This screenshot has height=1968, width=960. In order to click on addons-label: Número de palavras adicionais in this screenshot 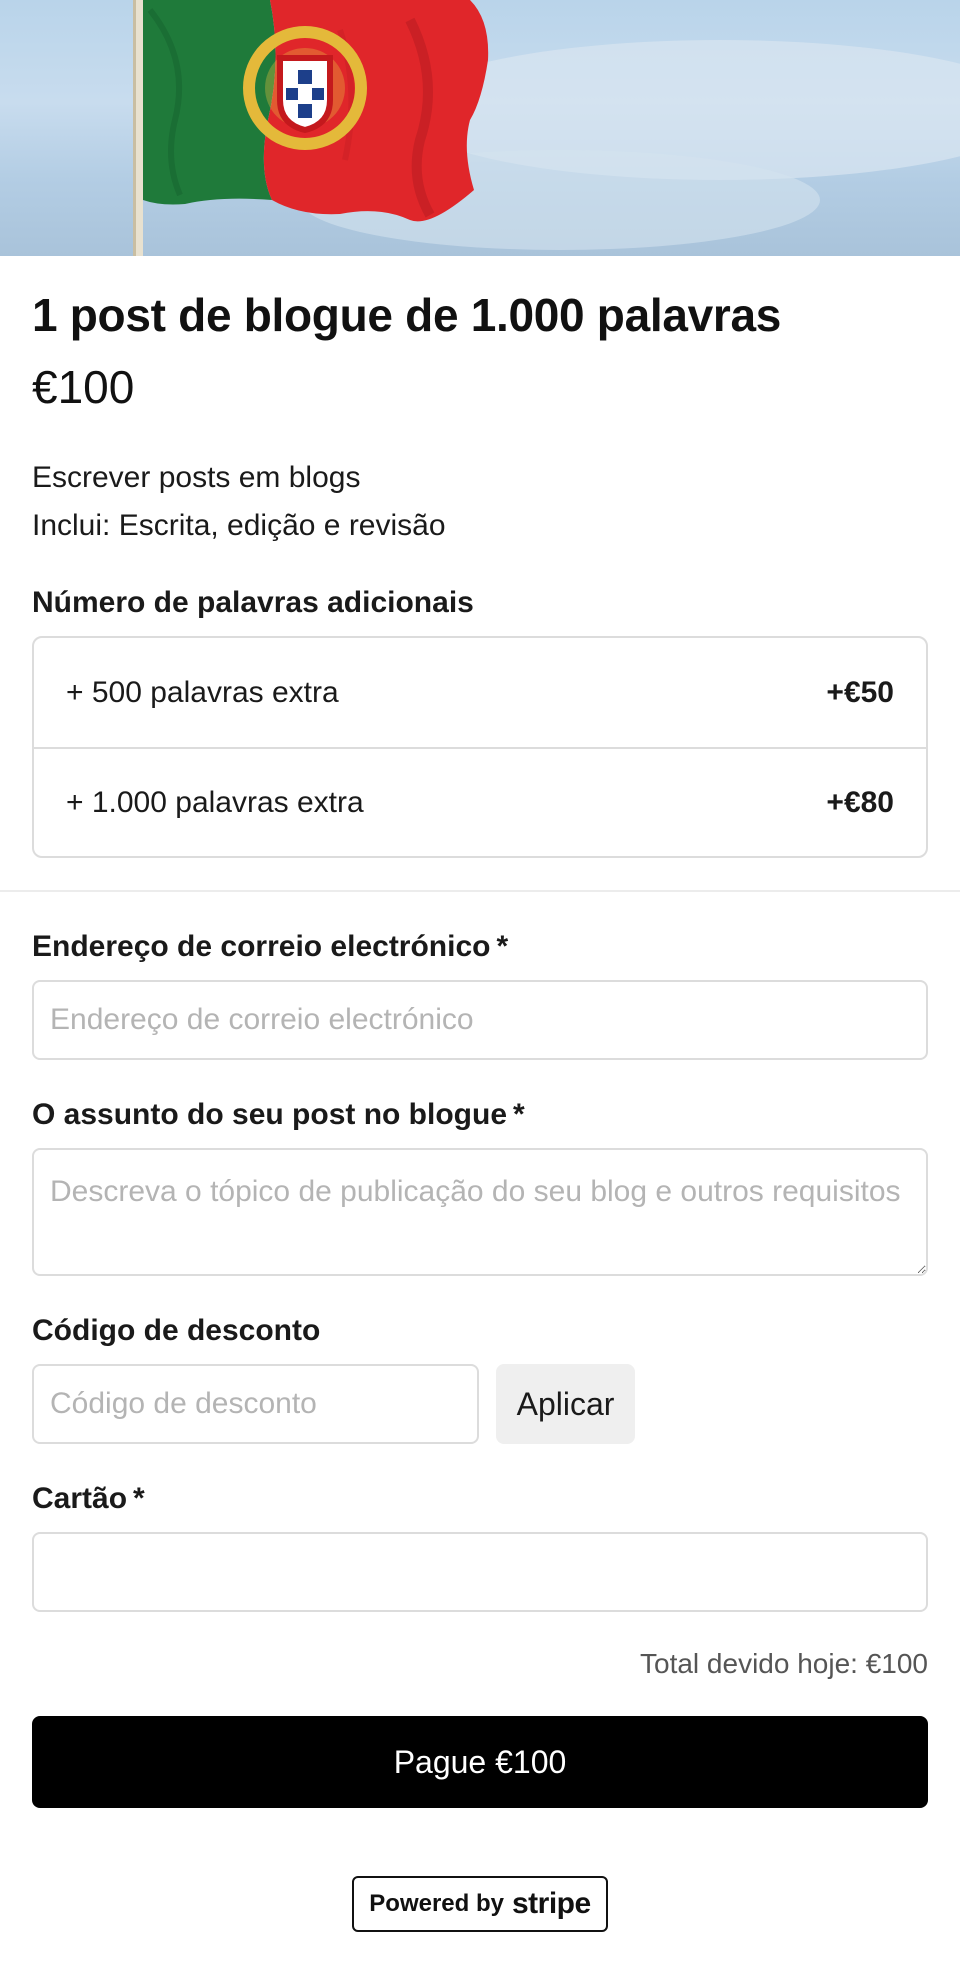, I will do `click(253, 602)`.